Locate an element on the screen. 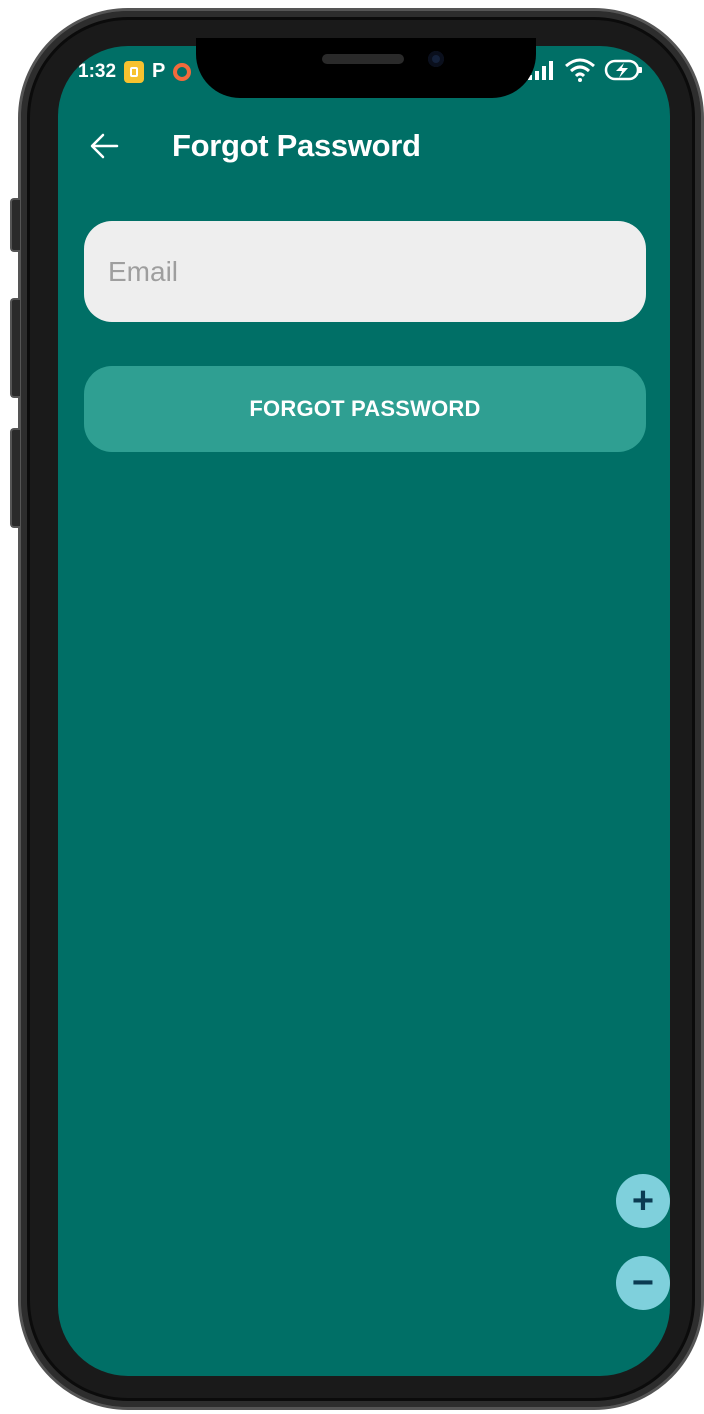  arrow-left-icon is located at coordinates (104, 146).